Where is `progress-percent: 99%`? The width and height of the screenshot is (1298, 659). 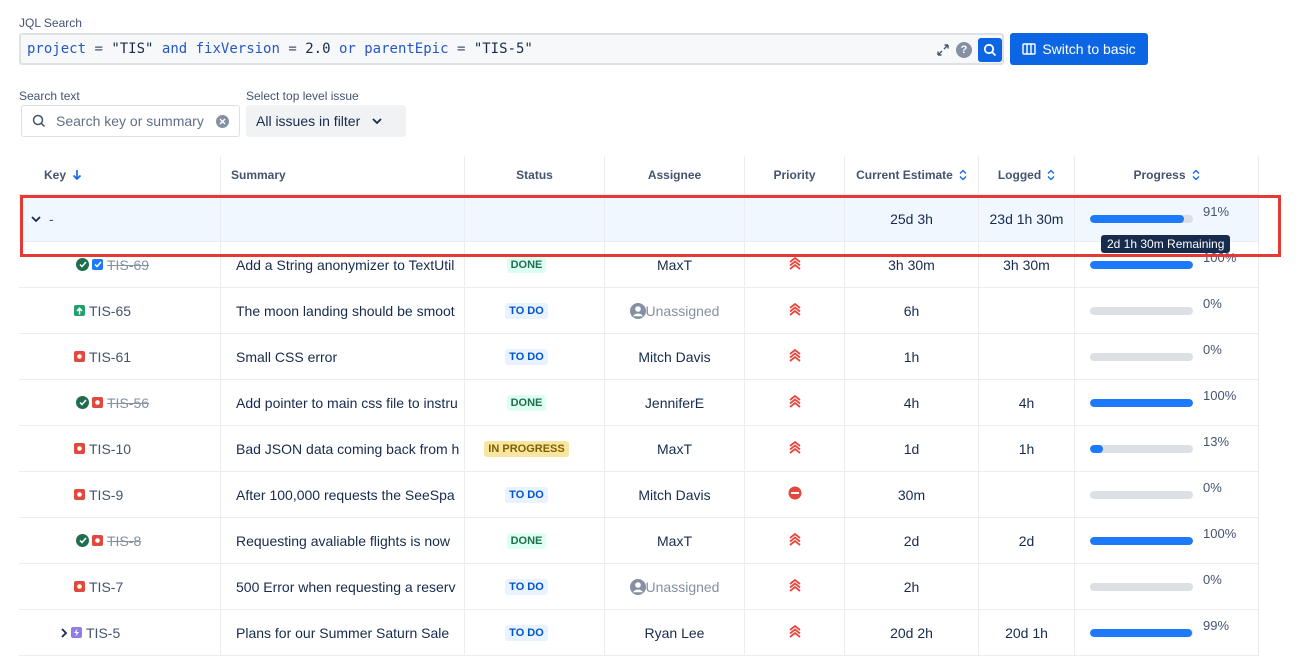
progress-percent: 99% is located at coordinates (1216, 625).